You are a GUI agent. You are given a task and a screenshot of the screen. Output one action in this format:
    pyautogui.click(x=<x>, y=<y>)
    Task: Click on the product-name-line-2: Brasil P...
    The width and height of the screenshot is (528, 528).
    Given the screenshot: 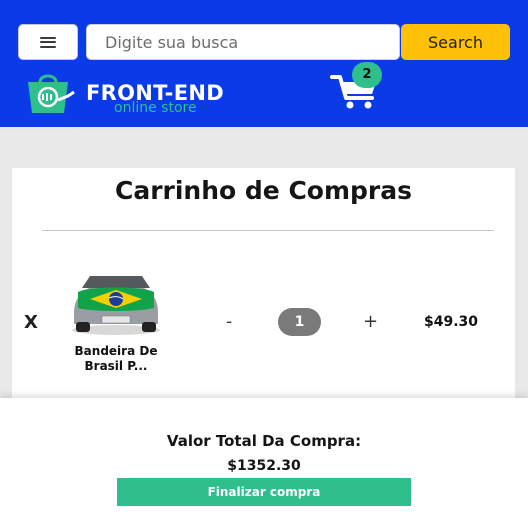 What is the action you would take?
    pyautogui.click(x=116, y=366)
    